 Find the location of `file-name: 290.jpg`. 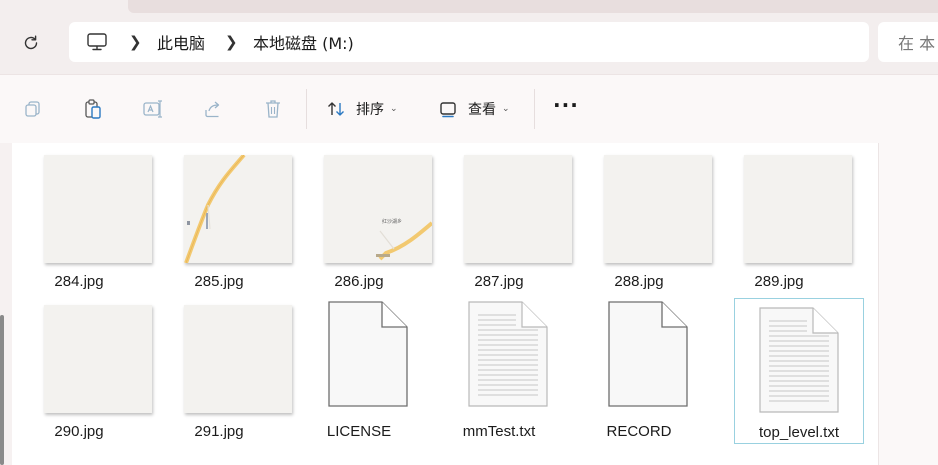

file-name: 290.jpg is located at coordinates (79, 431).